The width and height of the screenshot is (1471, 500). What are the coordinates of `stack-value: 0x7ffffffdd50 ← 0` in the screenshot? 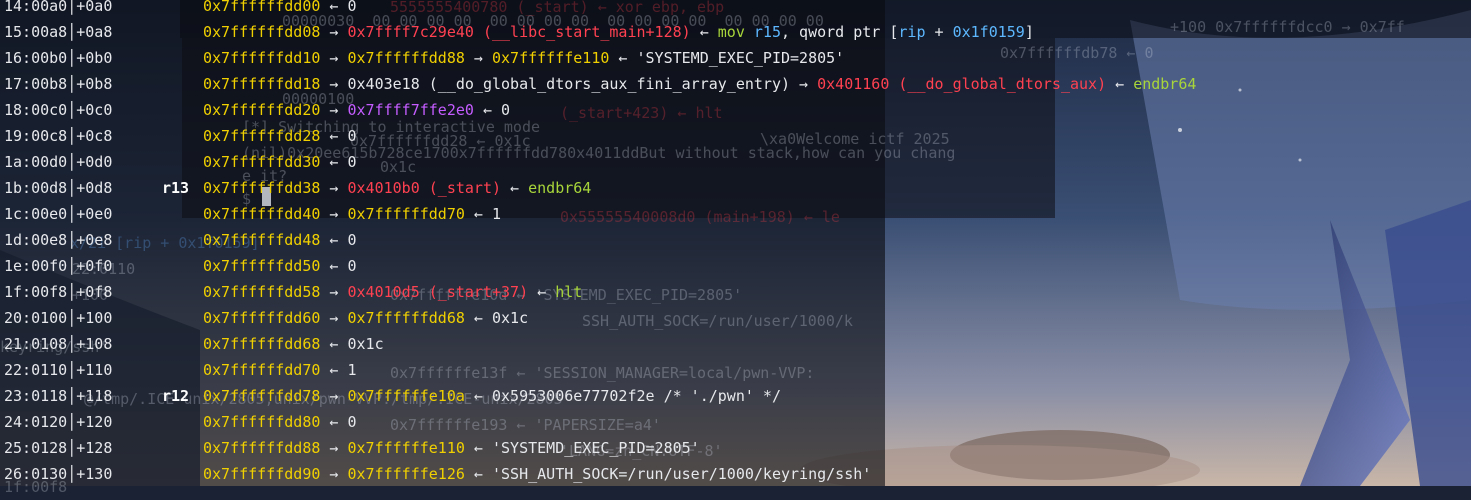 It's located at (280, 266).